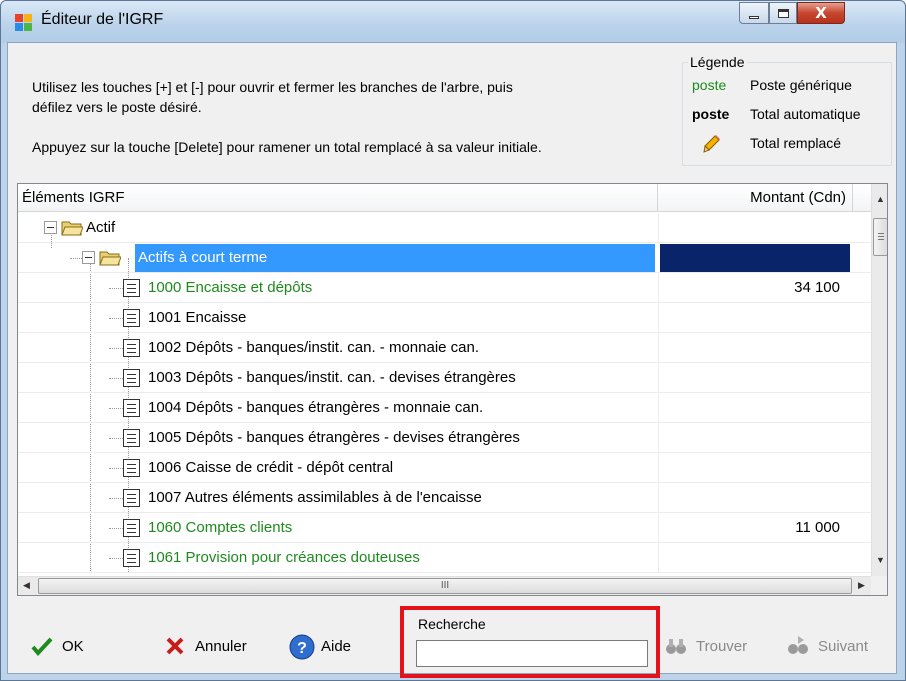  Describe the element at coordinates (676, 646) in the screenshot. I see `binoculars-icon` at that location.